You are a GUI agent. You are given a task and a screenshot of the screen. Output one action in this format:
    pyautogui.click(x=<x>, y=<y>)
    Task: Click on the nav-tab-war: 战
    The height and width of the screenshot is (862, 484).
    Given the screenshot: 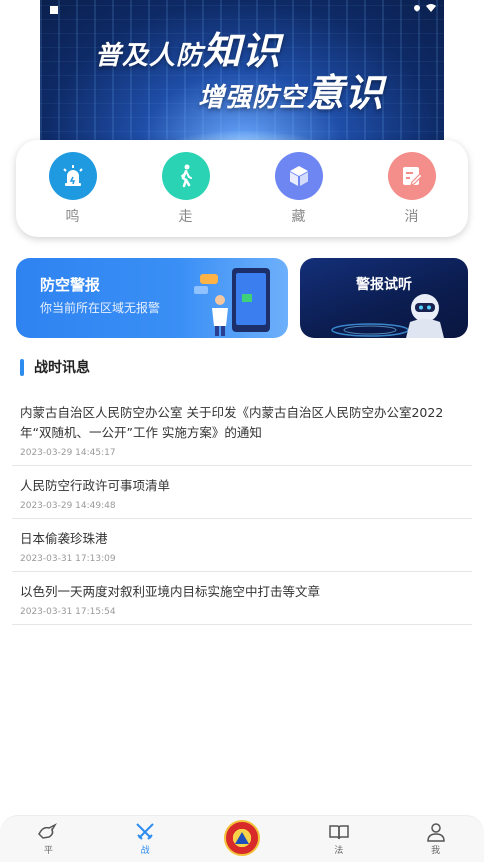 What is the action you would take?
    pyautogui.click(x=145, y=836)
    